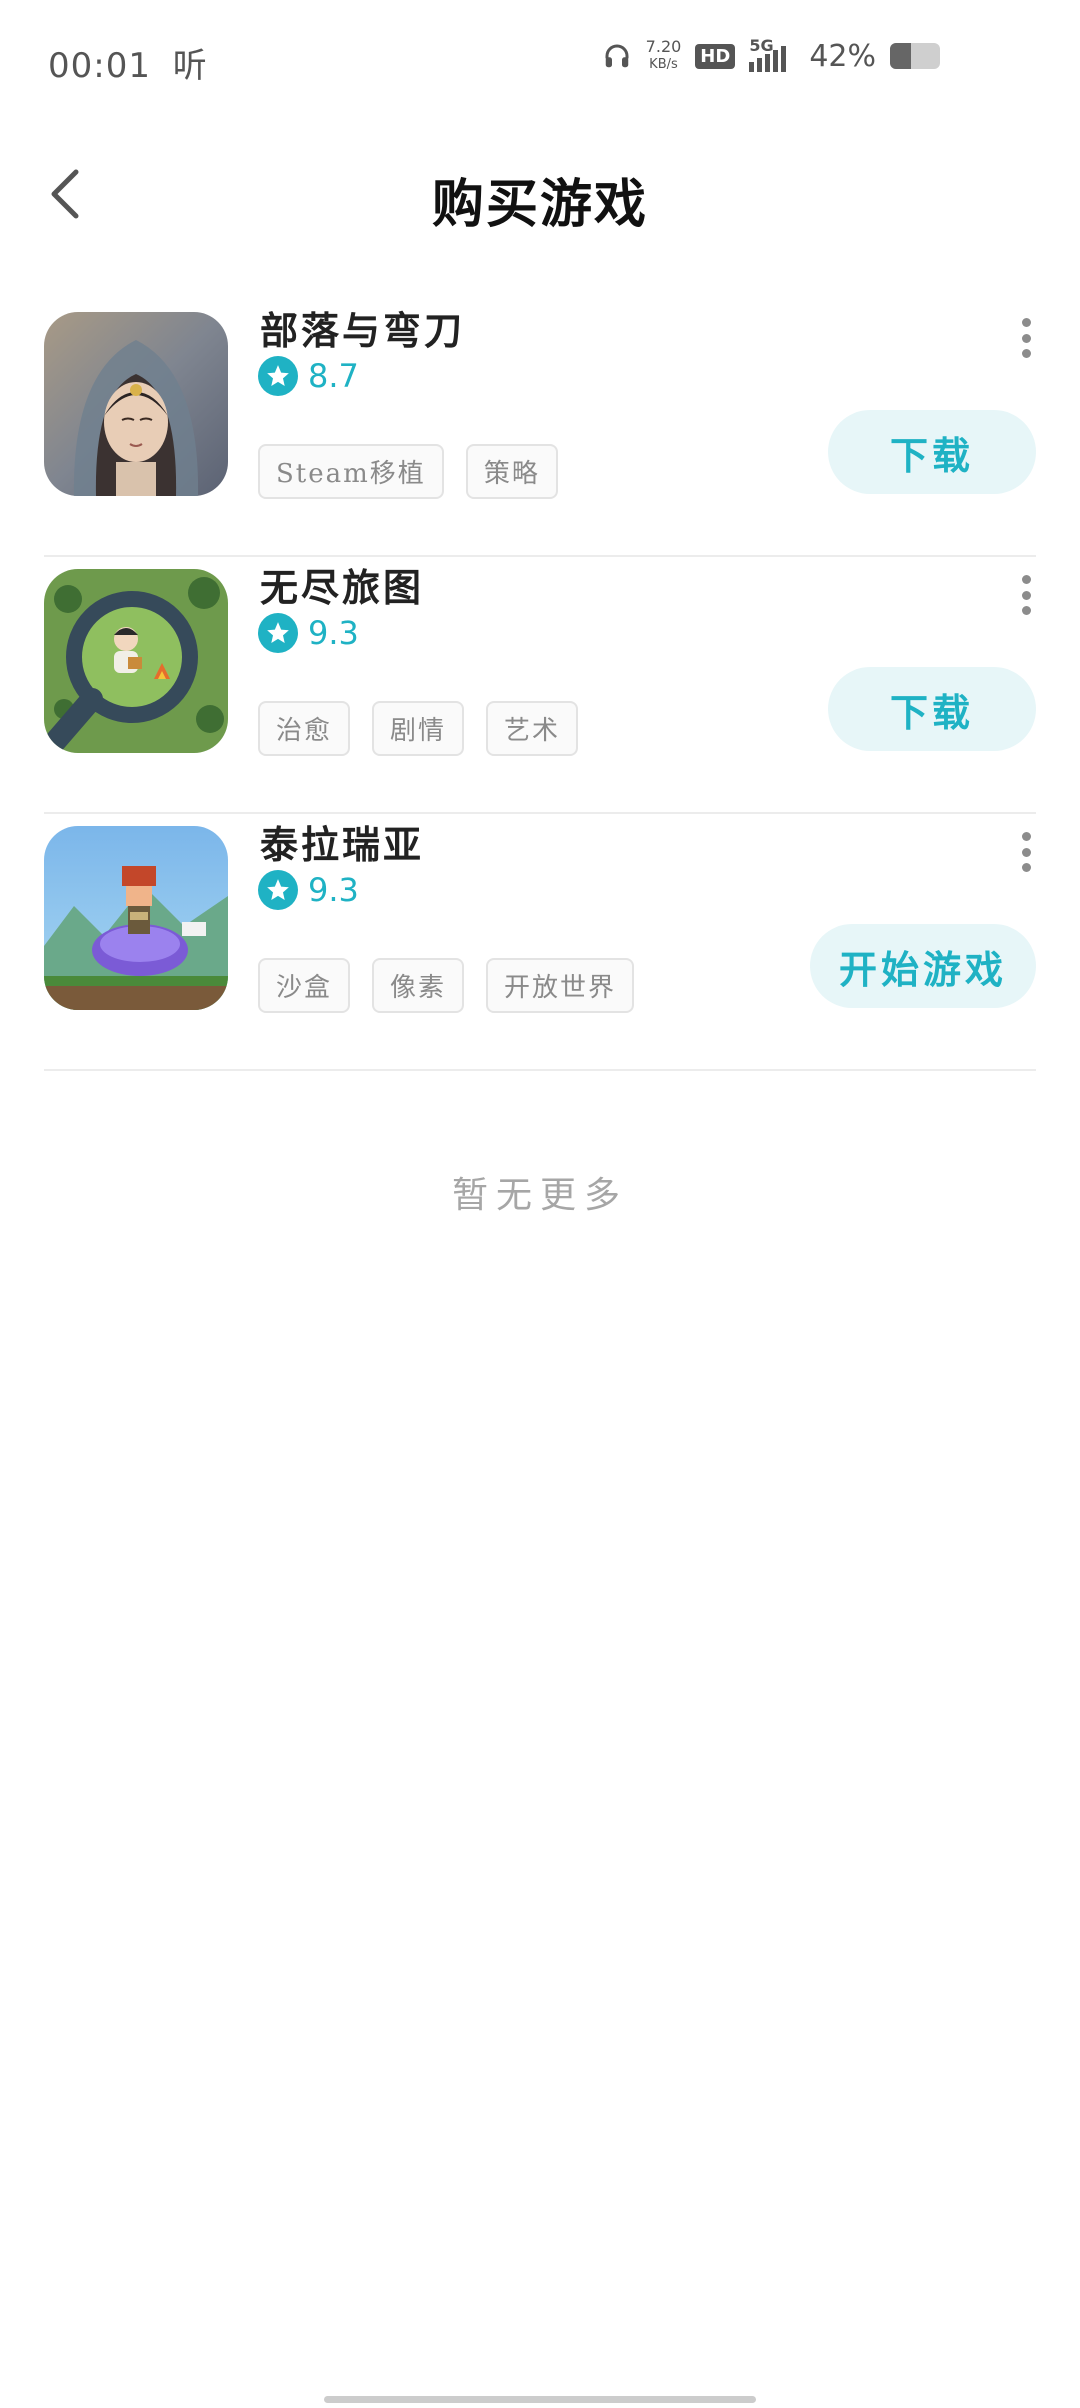  I want to click on magnifier-art-icon, so click(136, 661).